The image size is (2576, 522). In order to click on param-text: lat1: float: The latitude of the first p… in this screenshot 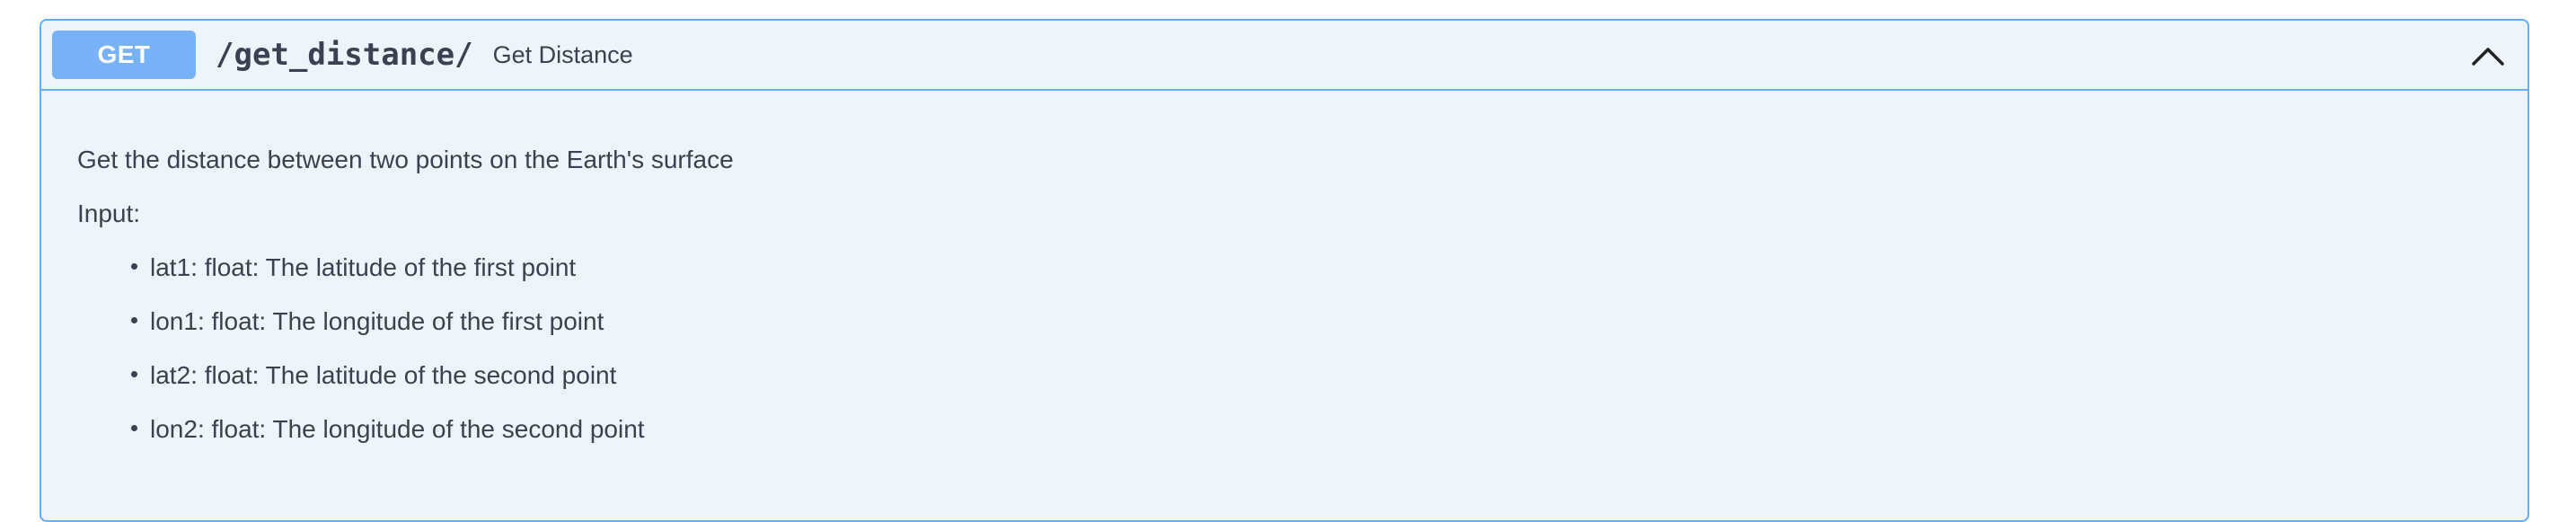, I will do `click(363, 267)`.